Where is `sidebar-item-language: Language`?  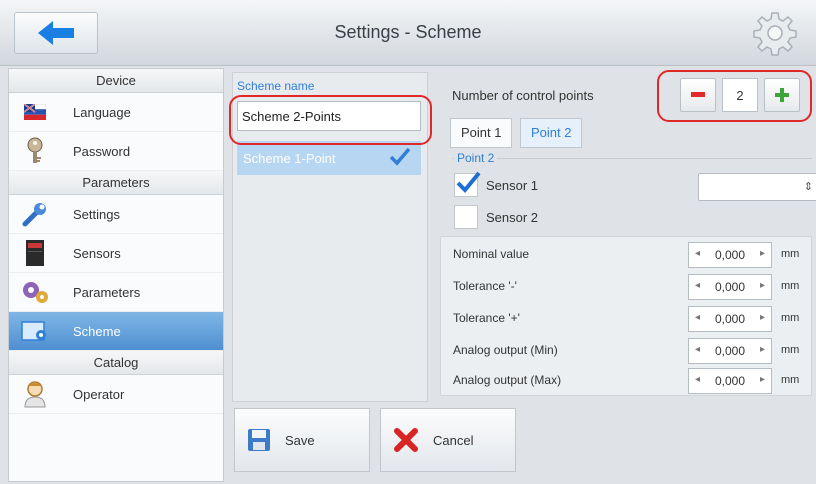
sidebar-item-language: Language is located at coordinates (116, 112).